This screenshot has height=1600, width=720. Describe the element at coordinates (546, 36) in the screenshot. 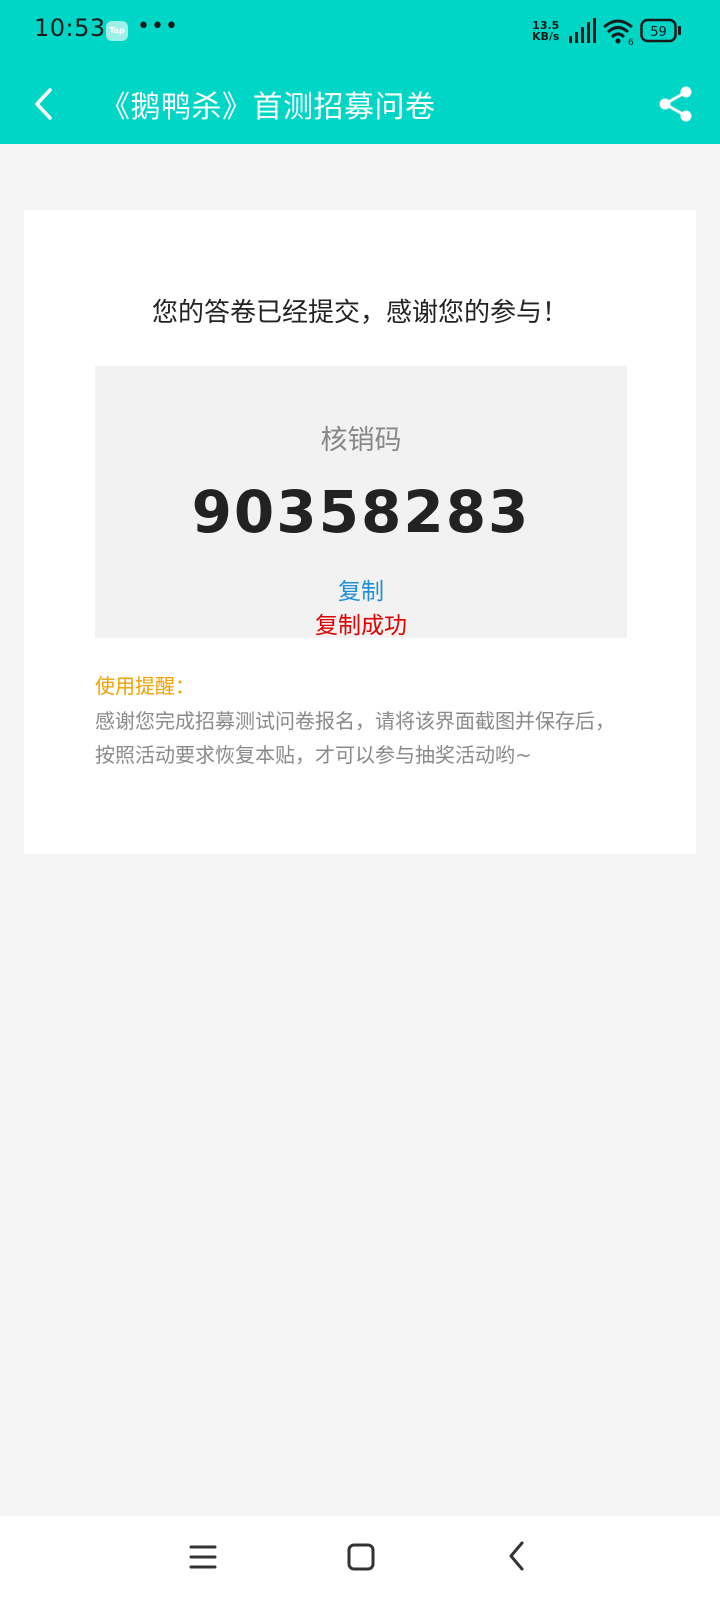

I see `network-speed-unit: KB/s` at that location.